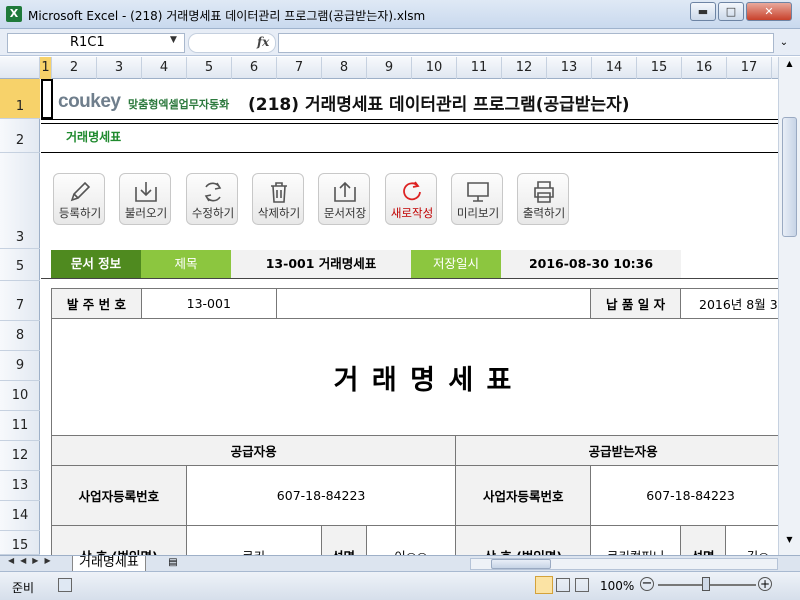 The width and height of the screenshot is (800, 600). Describe the element at coordinates (179, 104) in the screenshot. I see `logo-tagline: 맞춤형엑셀업무자동화` at that location.